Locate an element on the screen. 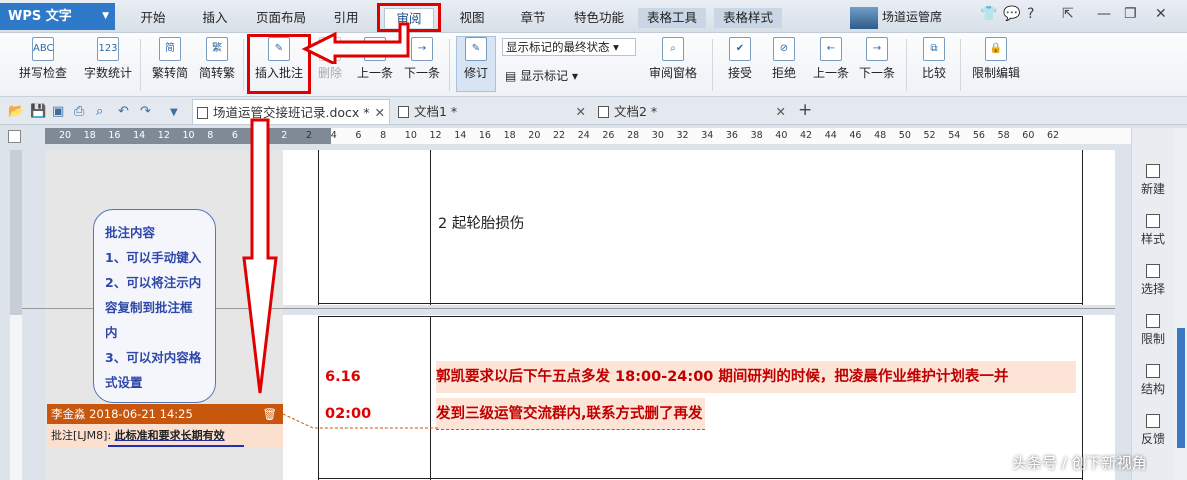 The height and width of the screenshot is (480, 1187). shirt-icon: 👕 is located at coordinates (988, 14).